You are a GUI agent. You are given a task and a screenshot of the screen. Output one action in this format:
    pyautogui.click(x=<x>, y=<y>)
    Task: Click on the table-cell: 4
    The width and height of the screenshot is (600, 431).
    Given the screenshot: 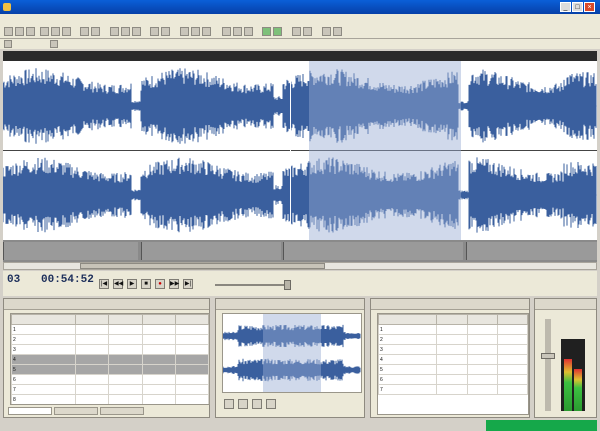 What is the action you would take?
    pyautogui.click(x=408, y=359)
    